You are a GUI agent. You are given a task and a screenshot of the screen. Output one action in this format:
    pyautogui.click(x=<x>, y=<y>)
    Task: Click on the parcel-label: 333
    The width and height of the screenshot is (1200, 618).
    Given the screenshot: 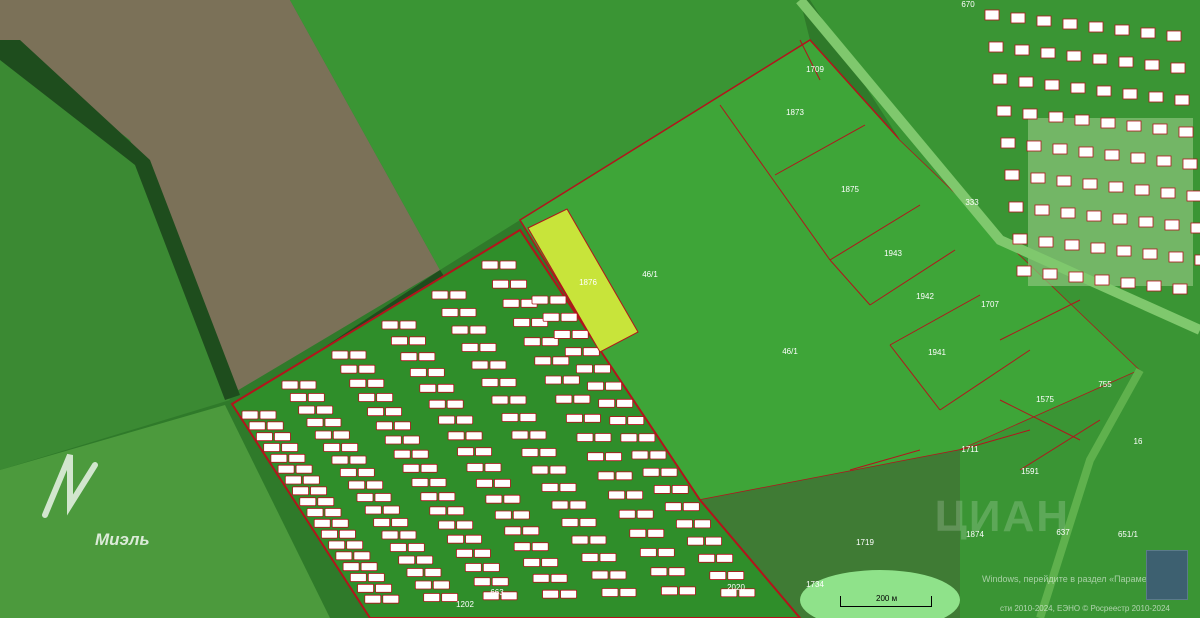 What is the action you would take?
    pyautogui.click(x=972, y=202)
    